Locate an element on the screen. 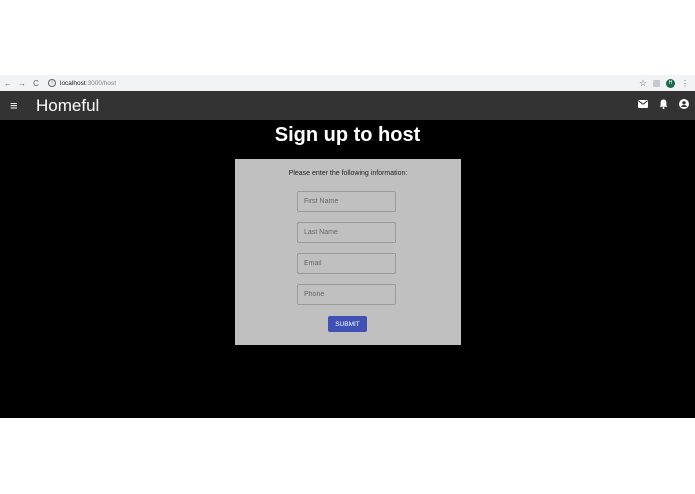 This screenshot has height=494, width=695. browser-menu-icon: ⋮ is located at coordinates (685, 83).